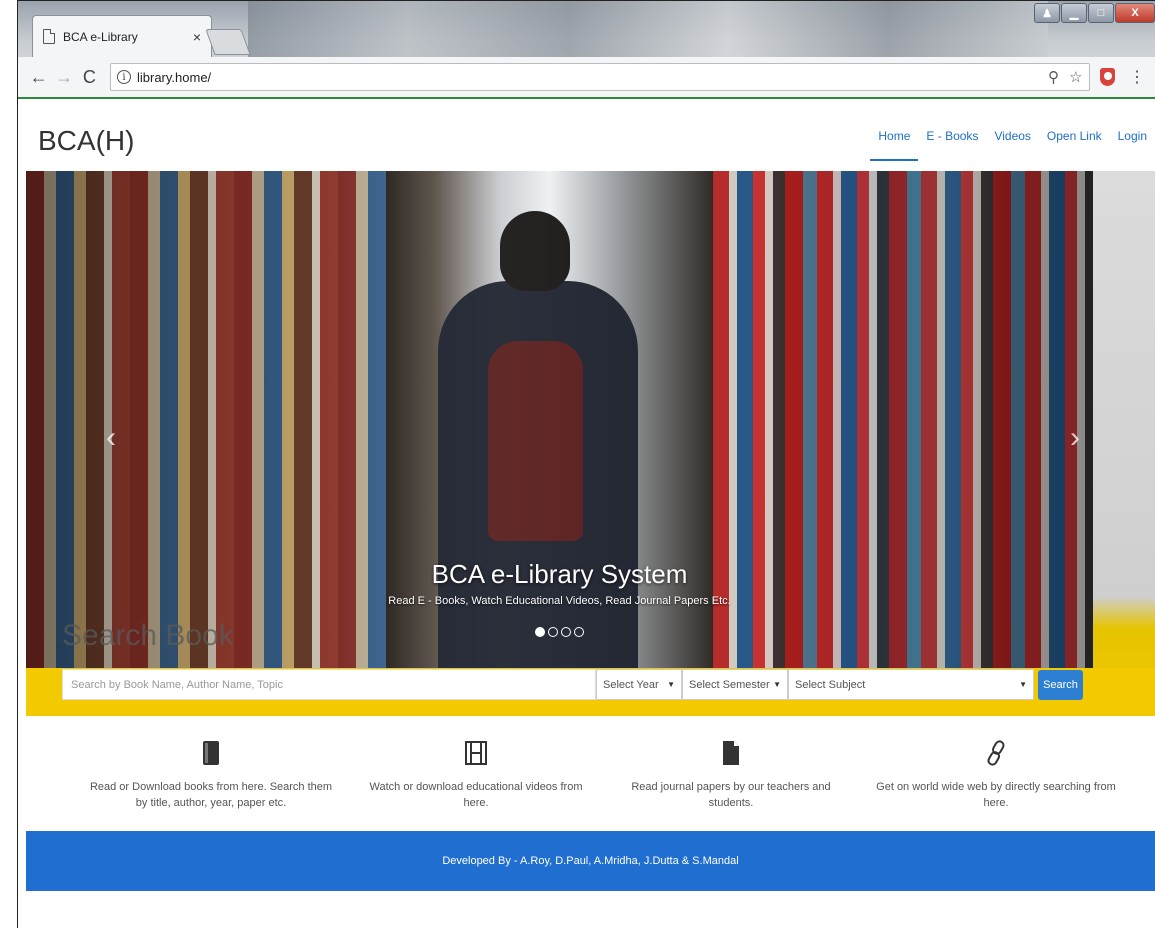 The height and width of the screenshot is (928, 1155). I want to click on user-icon: ♟, so click(1047, 13).